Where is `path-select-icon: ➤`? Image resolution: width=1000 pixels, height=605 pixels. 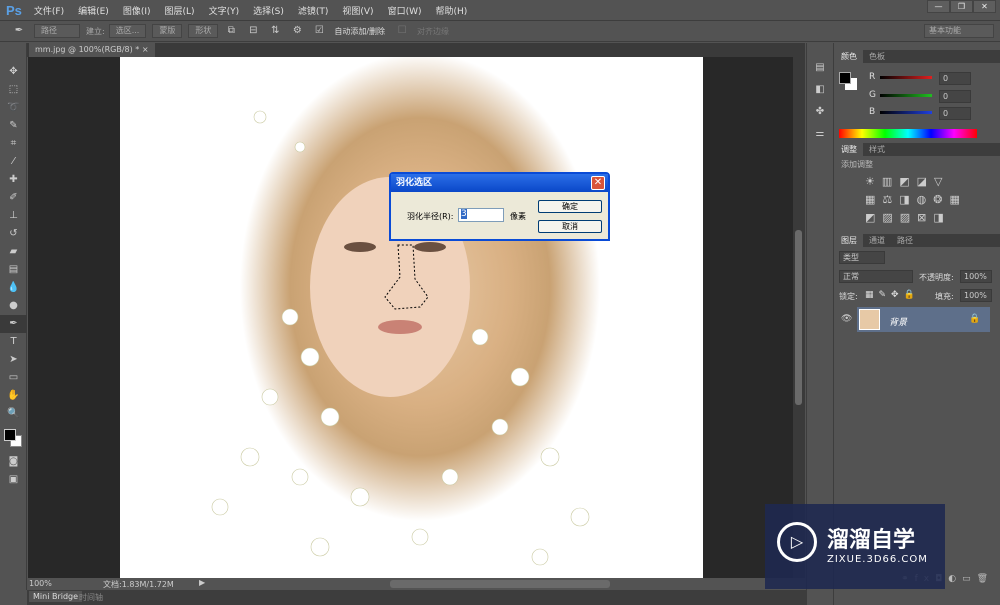
path-select-icon: ➤ is located at coordinates (13, 360).